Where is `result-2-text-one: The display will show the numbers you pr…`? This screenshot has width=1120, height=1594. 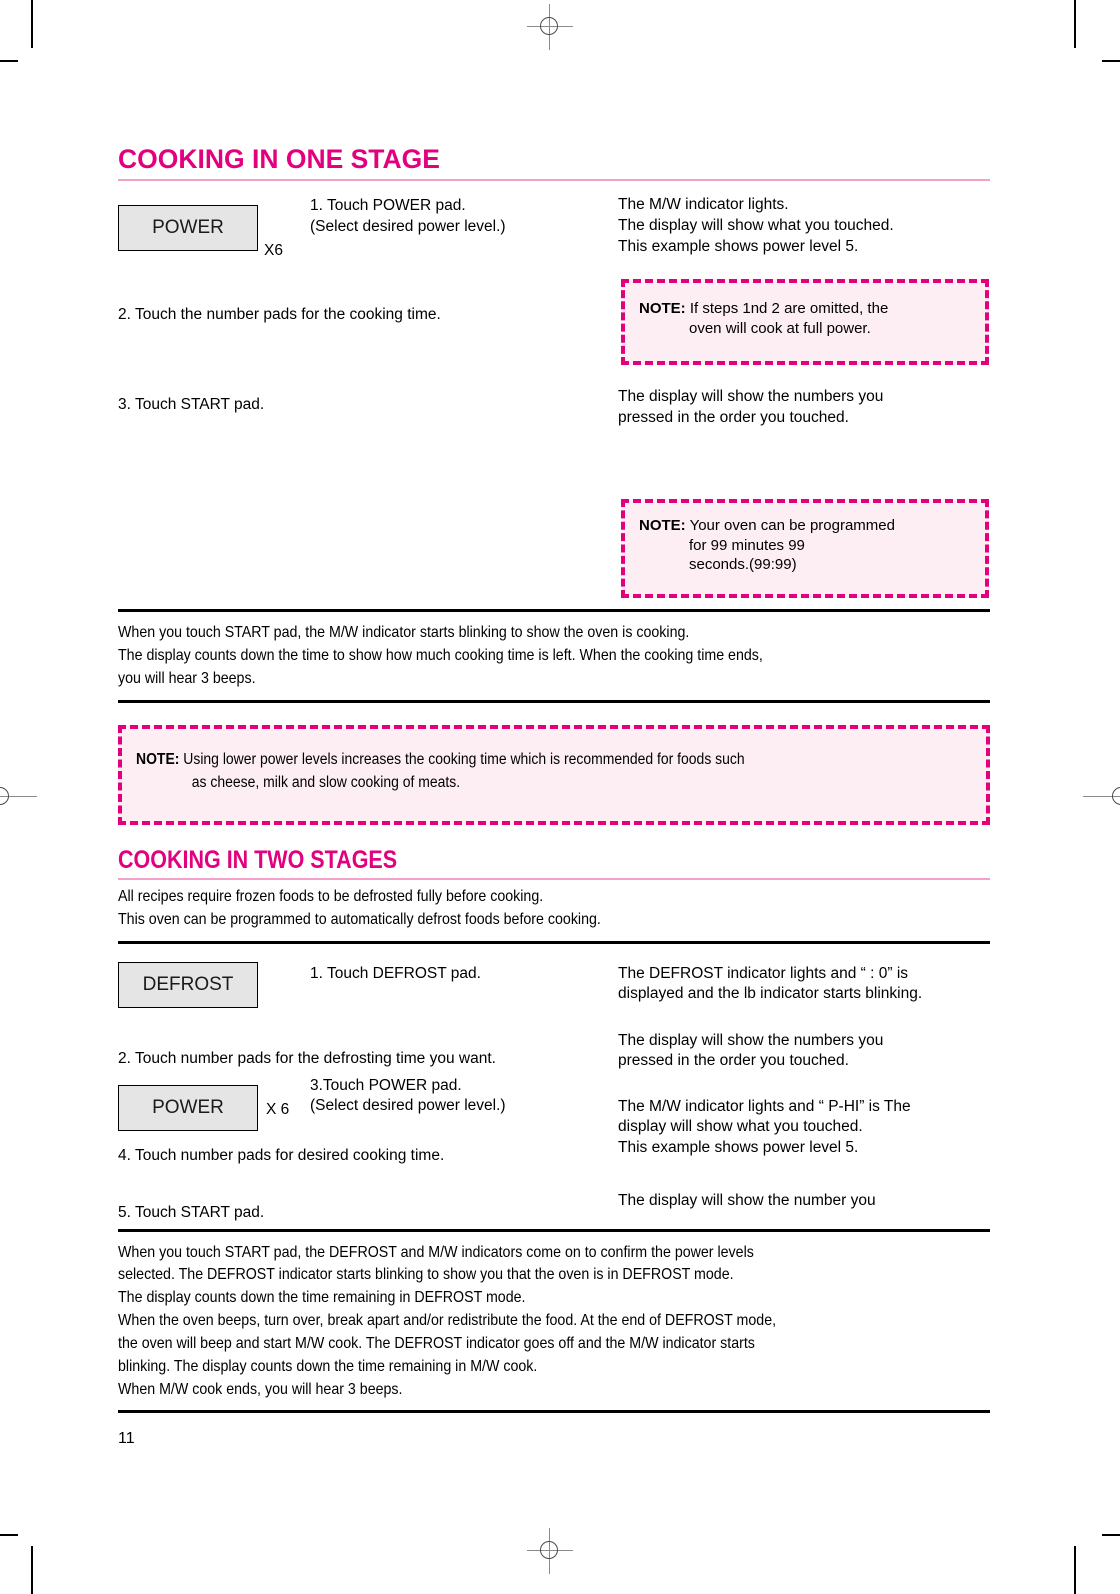 result-2-text-one: The display will show the numbers you pr… is located at coordinates (805, 408).